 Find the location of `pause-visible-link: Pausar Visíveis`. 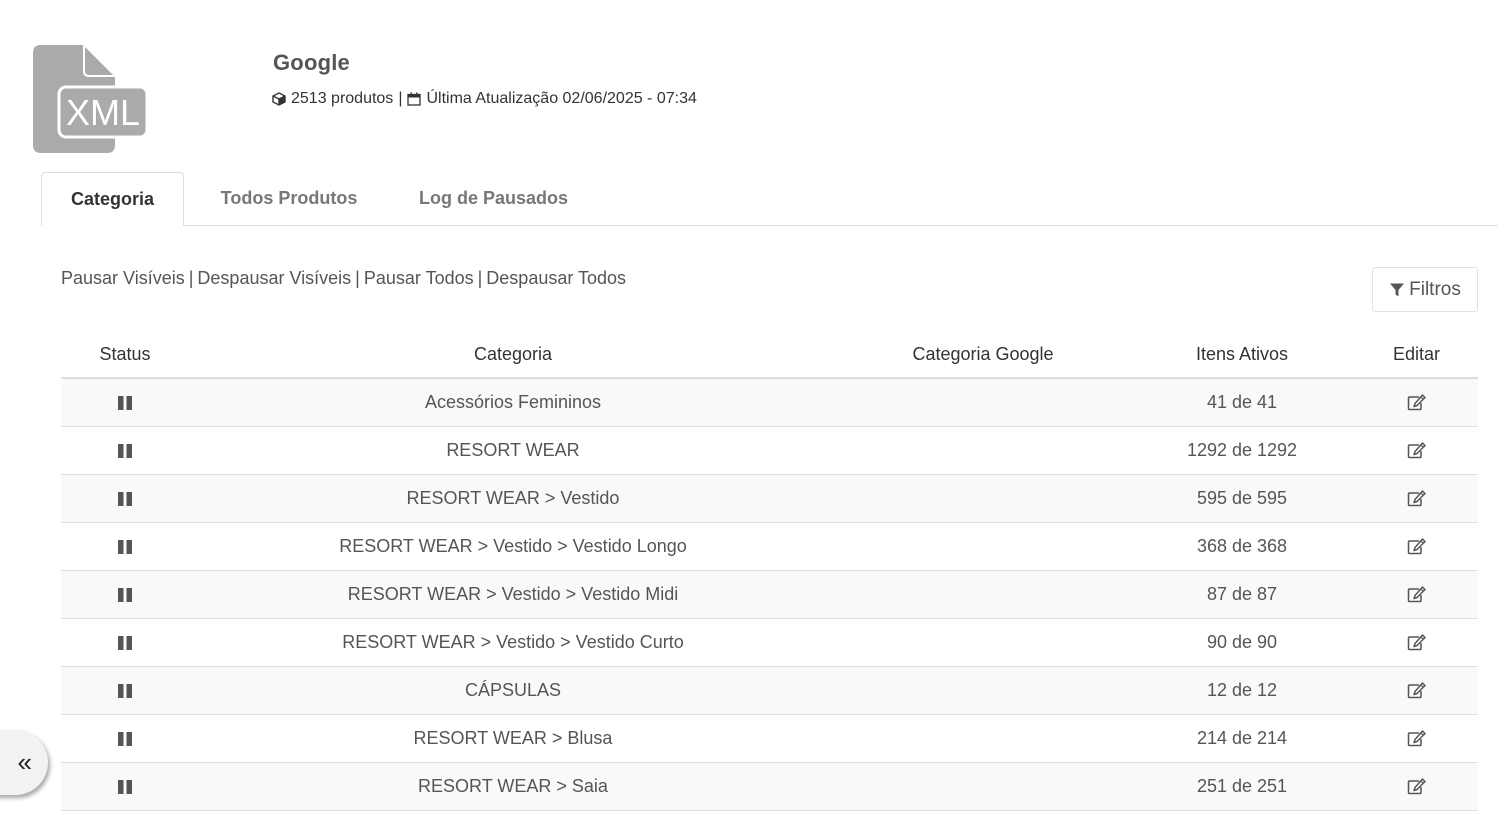

pause-visible-link: Pausar Visíveis is located at coordinates (123, 278).